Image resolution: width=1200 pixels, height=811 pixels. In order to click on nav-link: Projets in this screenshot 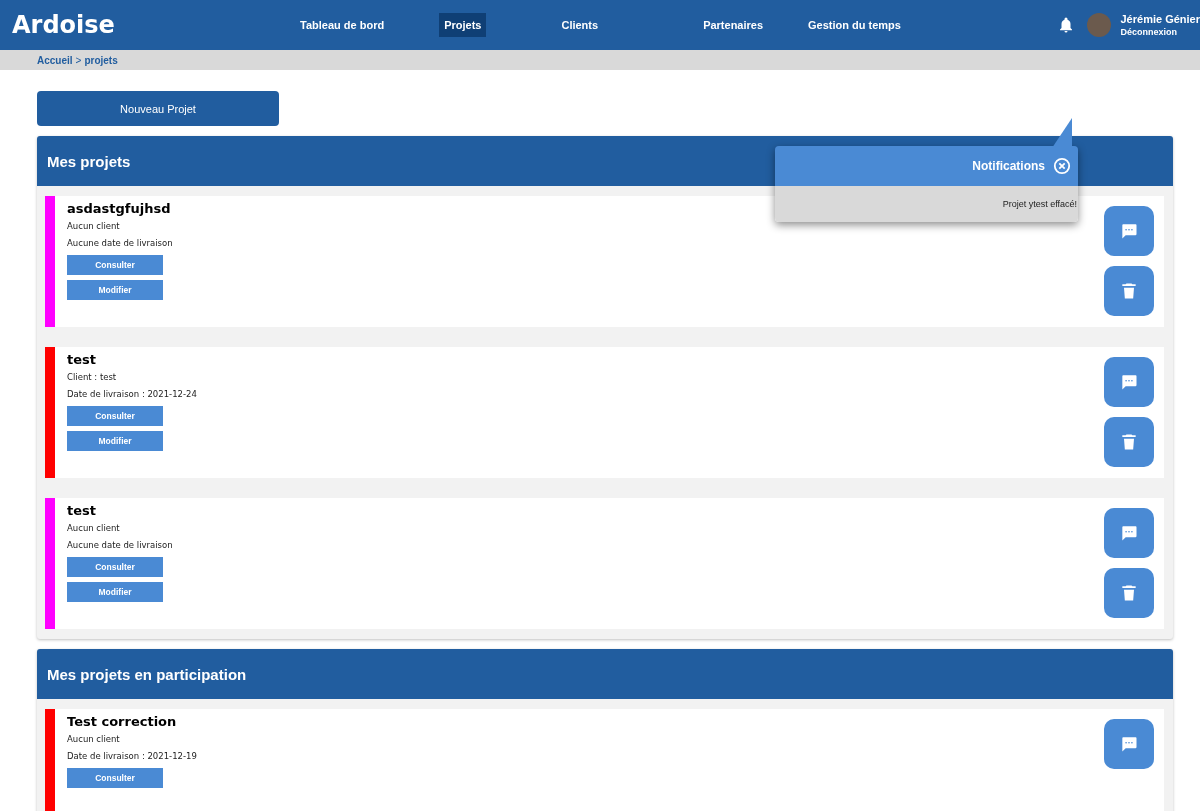, I will do `click(463, 25)`.